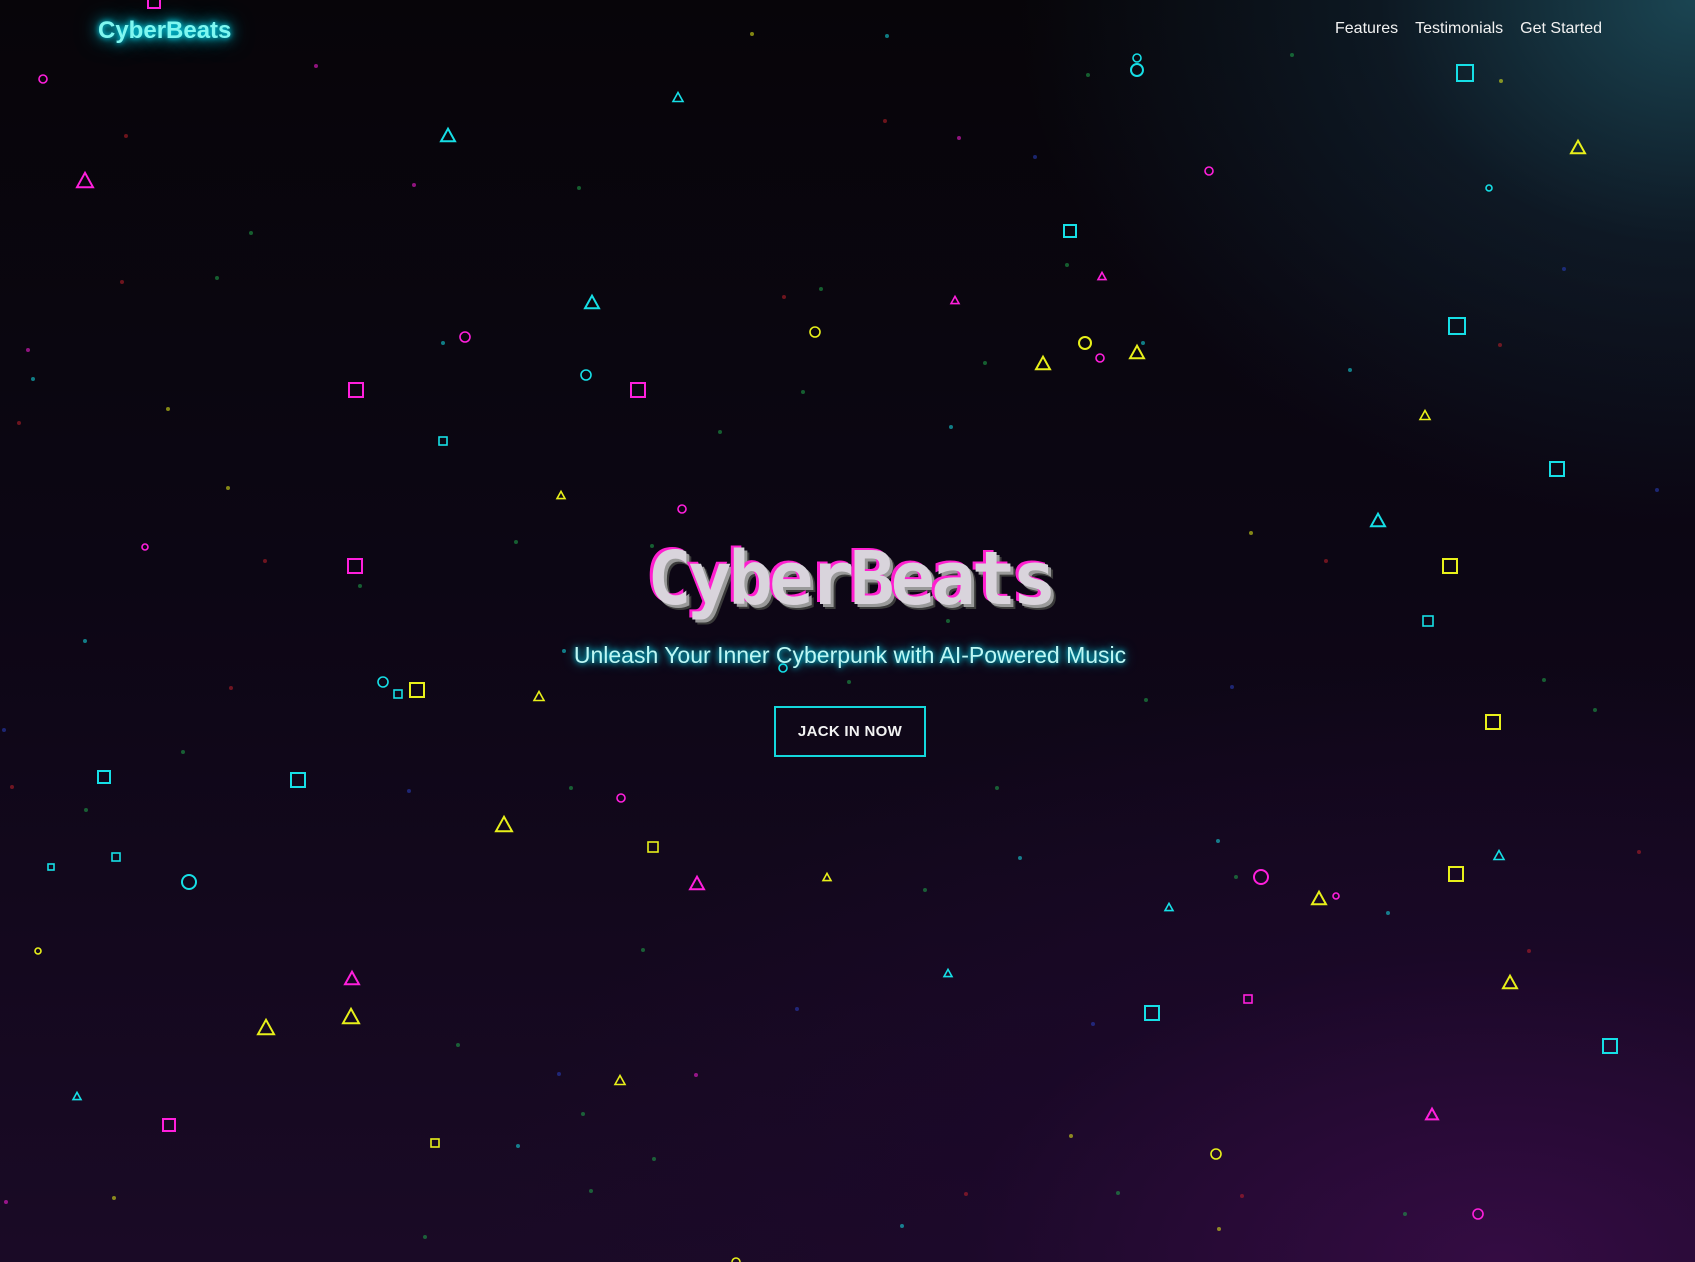  Describe the element at coordinates (852, 579) in the screenshot. I see `hero-title: CyberBeats` at that location.